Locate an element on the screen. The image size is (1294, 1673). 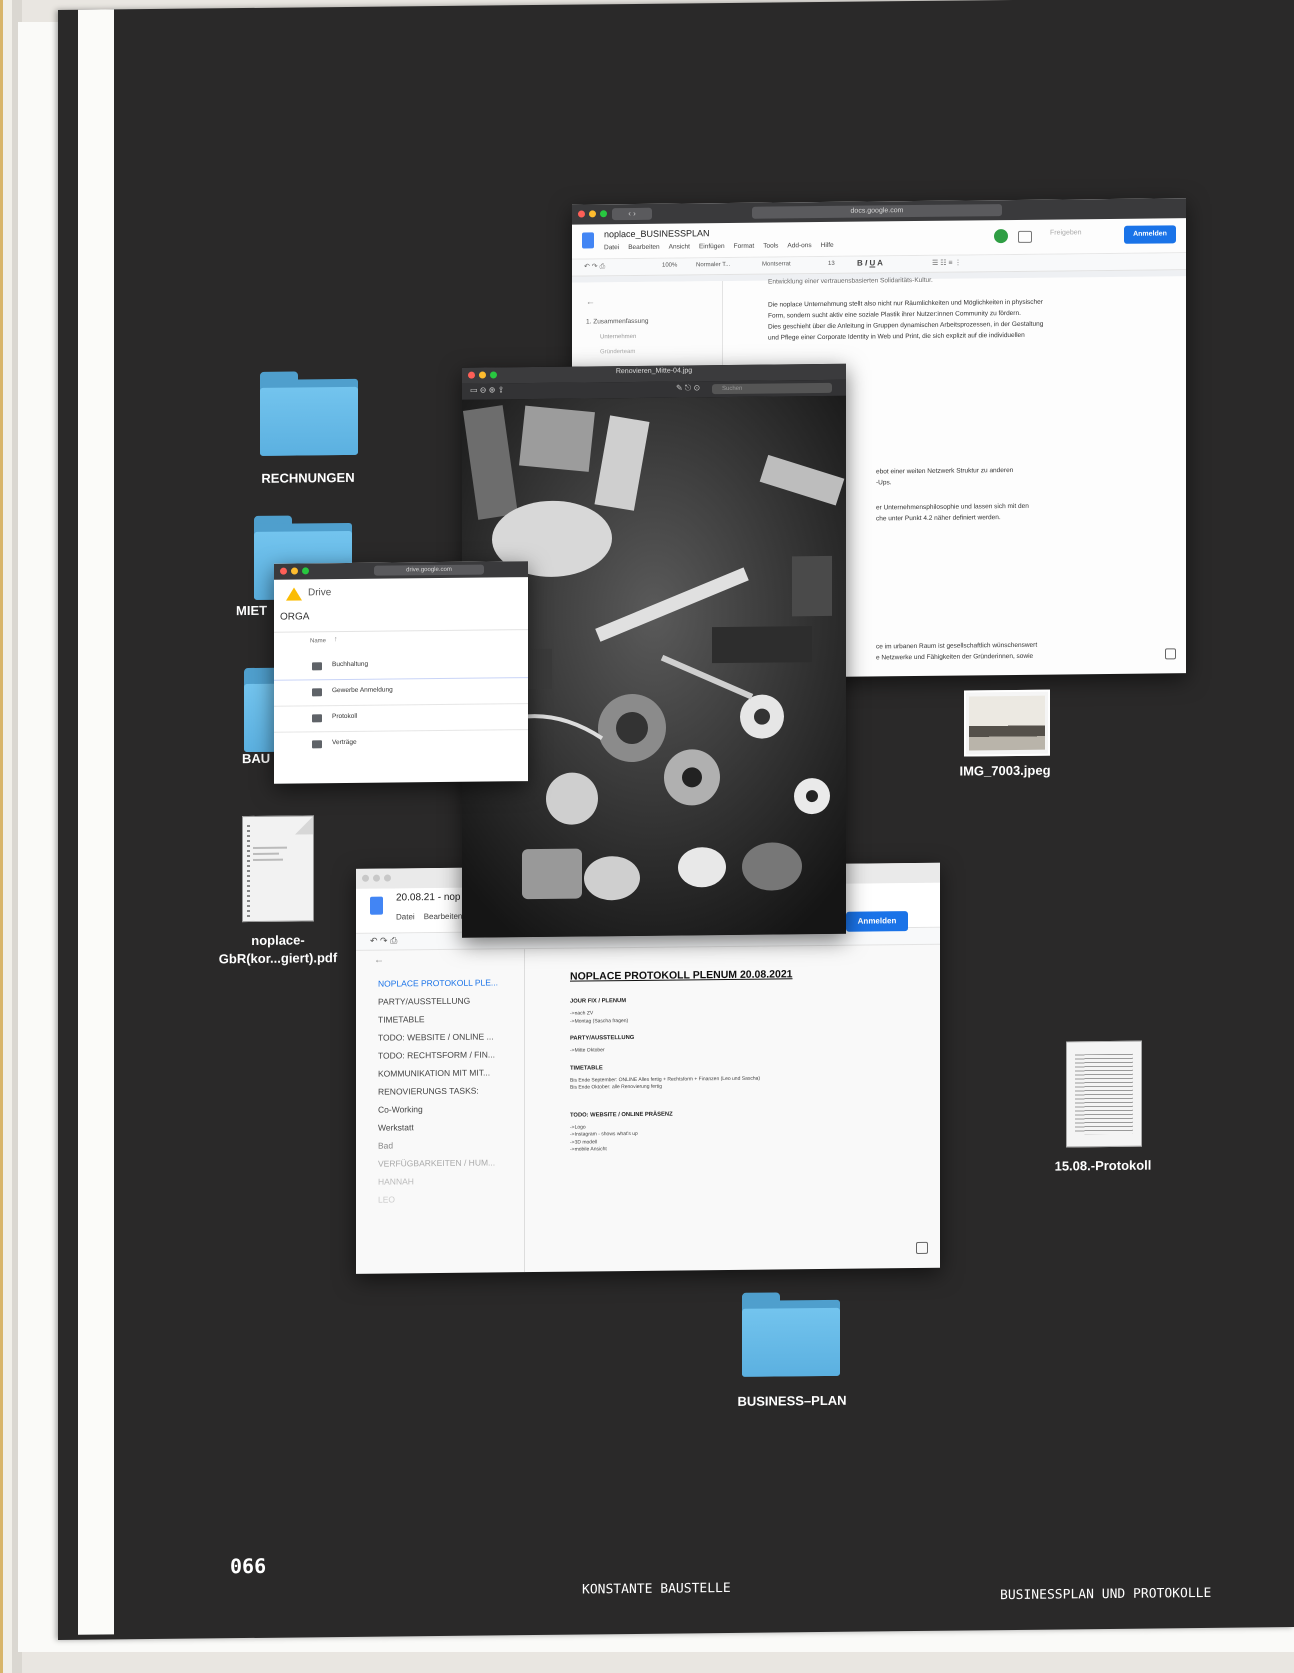
zoom-icons: ▭ ⊖ ⊕ ⇪ is located at coordinates (487, 389).